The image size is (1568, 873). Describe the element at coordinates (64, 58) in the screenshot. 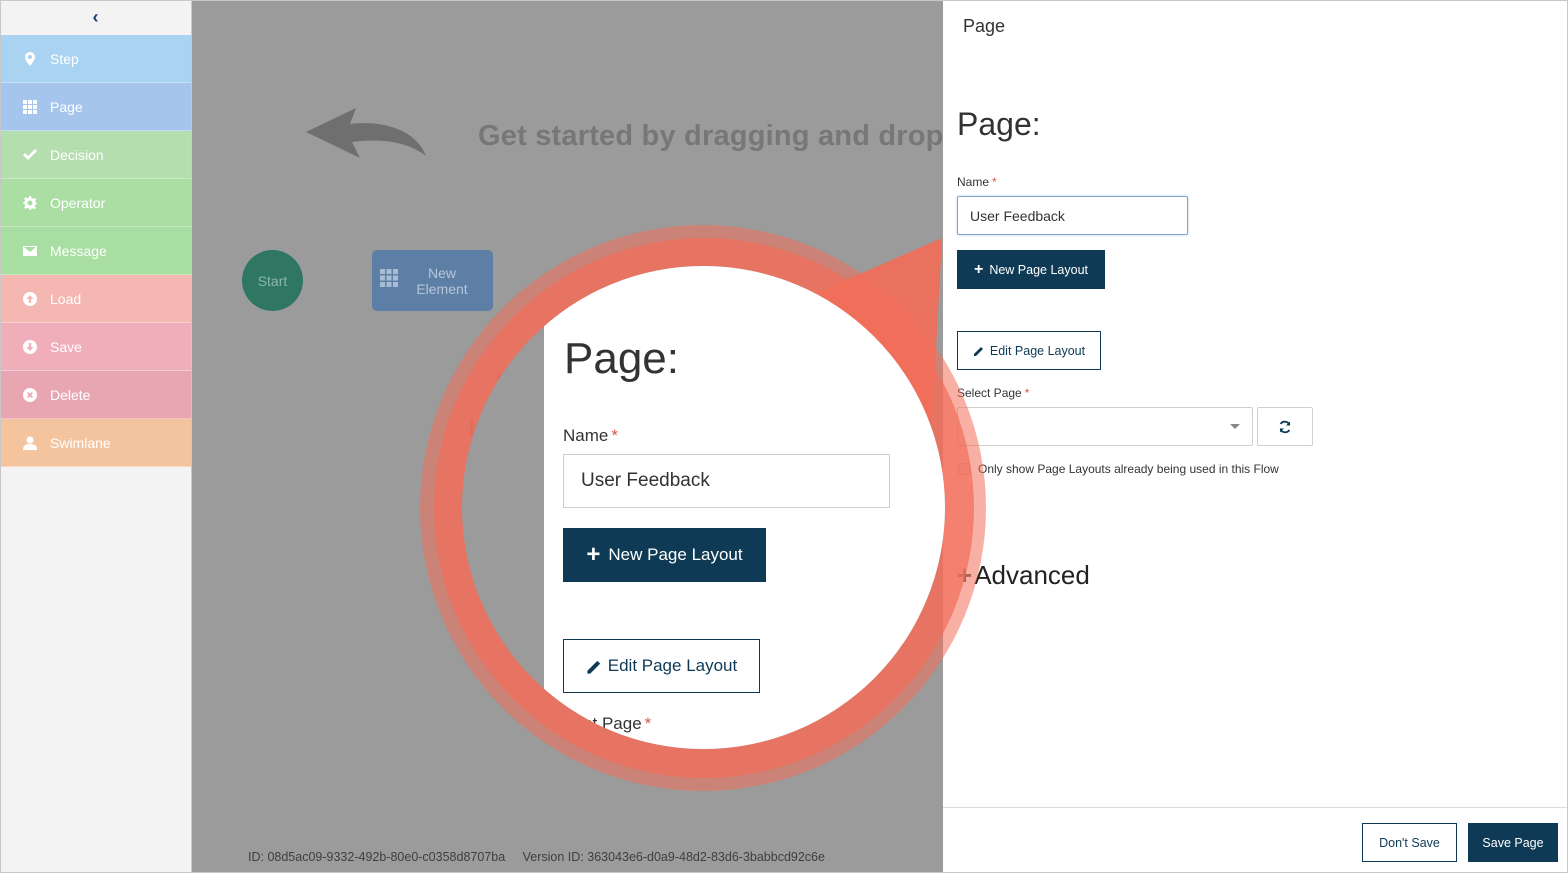

I see `sidebar-item-label: Step` at that location.